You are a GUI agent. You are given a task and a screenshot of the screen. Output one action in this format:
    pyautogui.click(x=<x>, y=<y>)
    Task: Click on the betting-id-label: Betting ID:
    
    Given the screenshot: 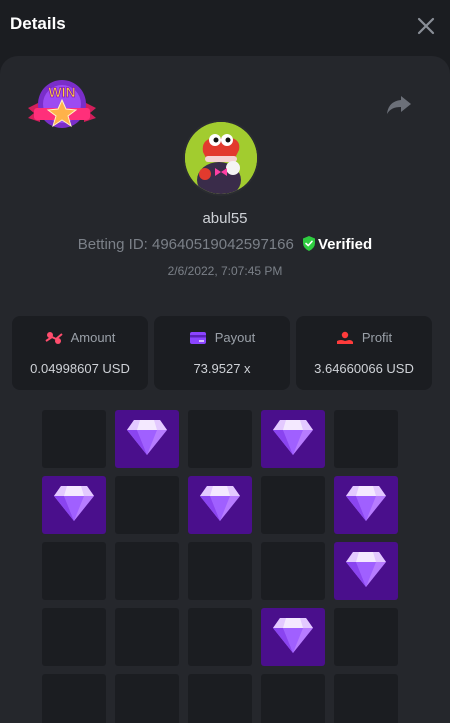 What is the action you would take?
    pyautogui.click(x=112, y=244)
    